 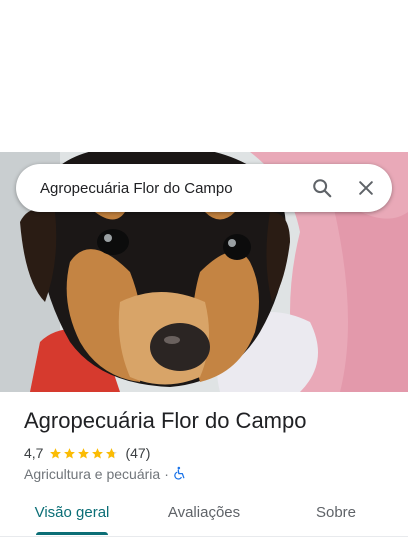 I want to click on rating-row: 4,7 (47), so click(x=87, y=453).